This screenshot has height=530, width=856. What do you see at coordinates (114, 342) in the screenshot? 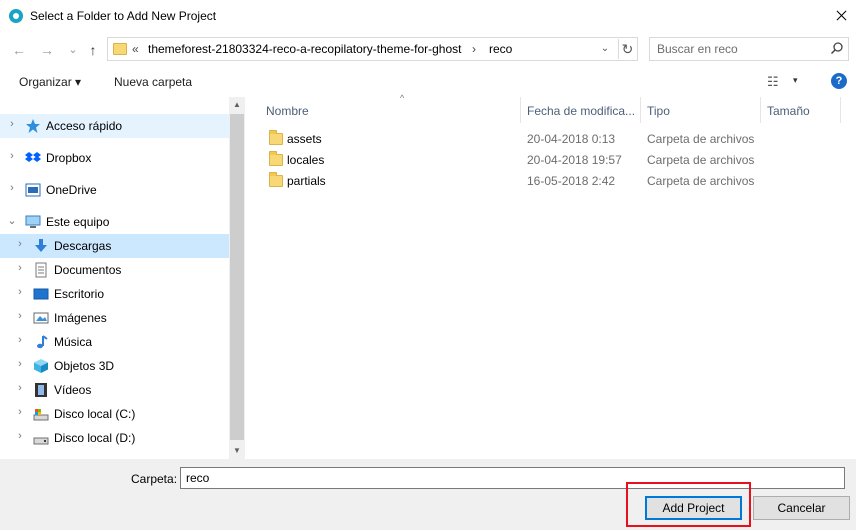
I see `sidebar-item-música: › Música` at bounding box center [114, 342].